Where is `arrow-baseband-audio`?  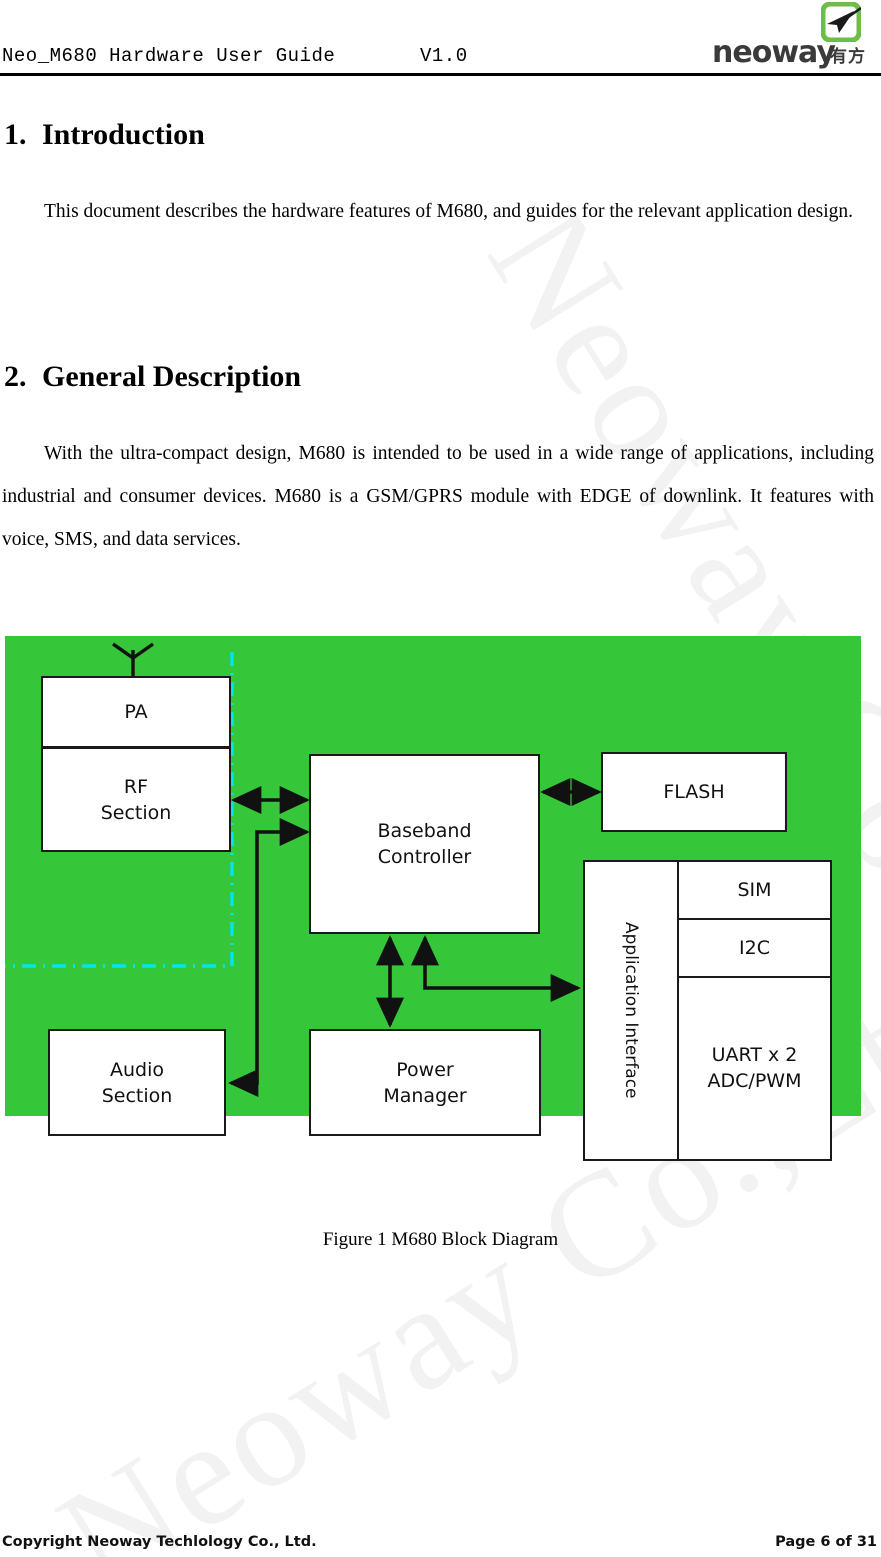 arrow-baseband-audio is located at coordinates (269, 957).